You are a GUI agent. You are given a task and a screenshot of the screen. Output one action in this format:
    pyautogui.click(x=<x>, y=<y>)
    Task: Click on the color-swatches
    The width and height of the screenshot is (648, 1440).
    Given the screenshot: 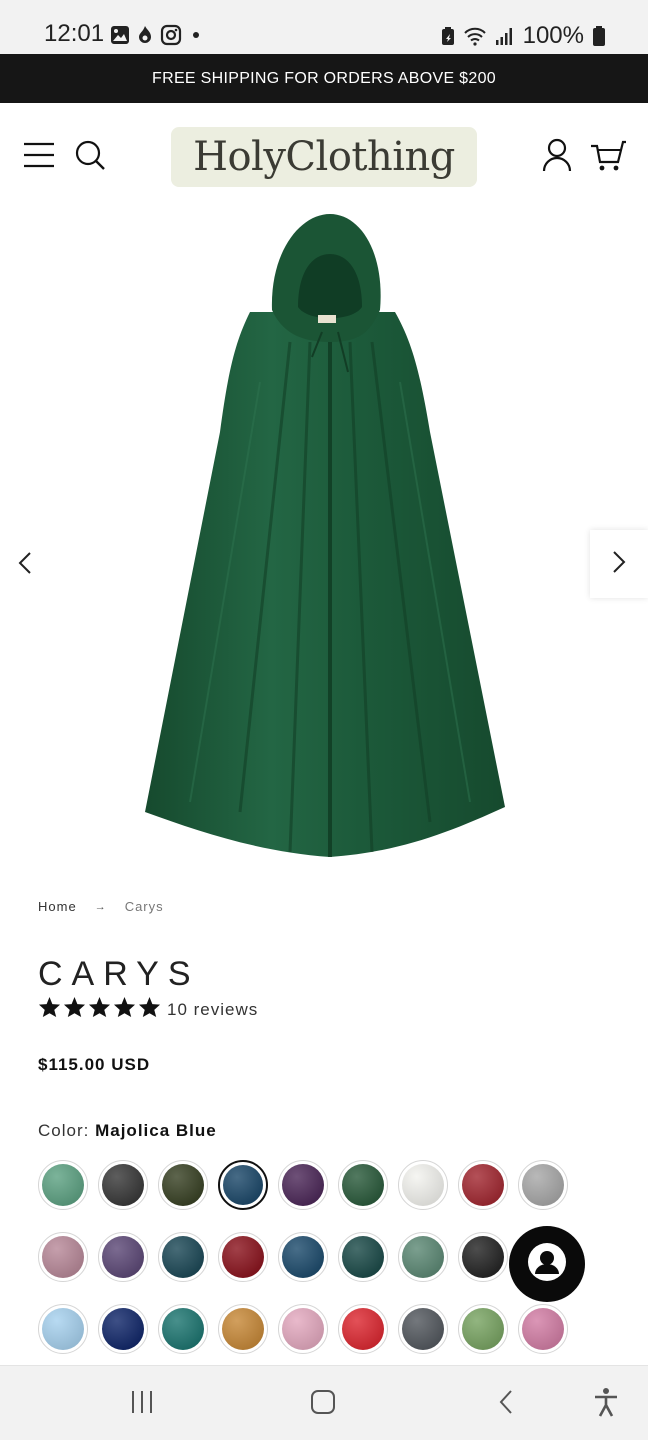 What is the action you would take?
    pyautogui.click(x=308, y=1268)
    